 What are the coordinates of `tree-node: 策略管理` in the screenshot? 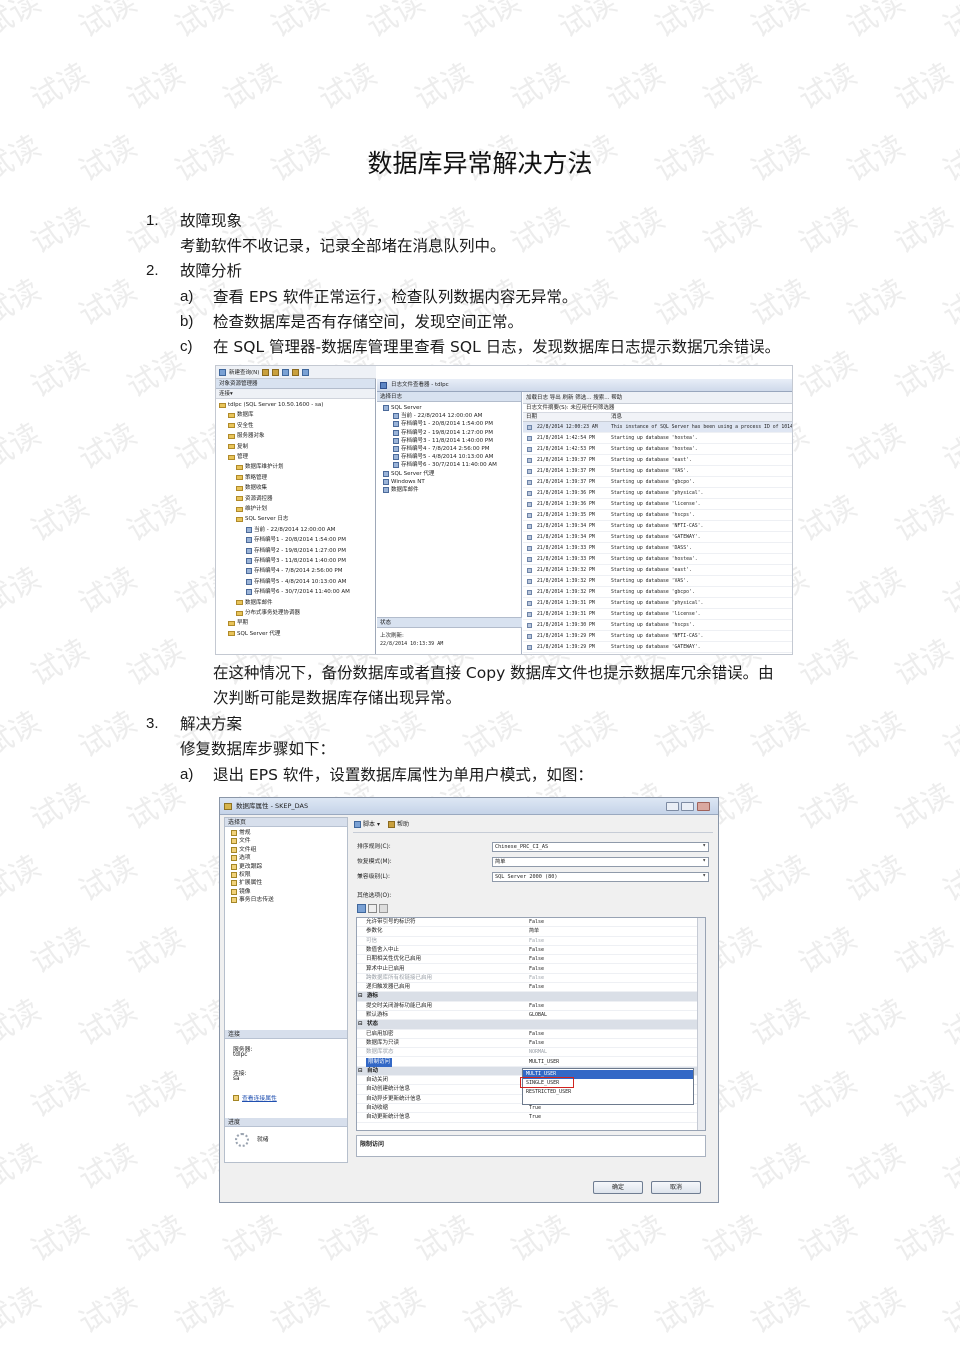 It's located at (251, 478).